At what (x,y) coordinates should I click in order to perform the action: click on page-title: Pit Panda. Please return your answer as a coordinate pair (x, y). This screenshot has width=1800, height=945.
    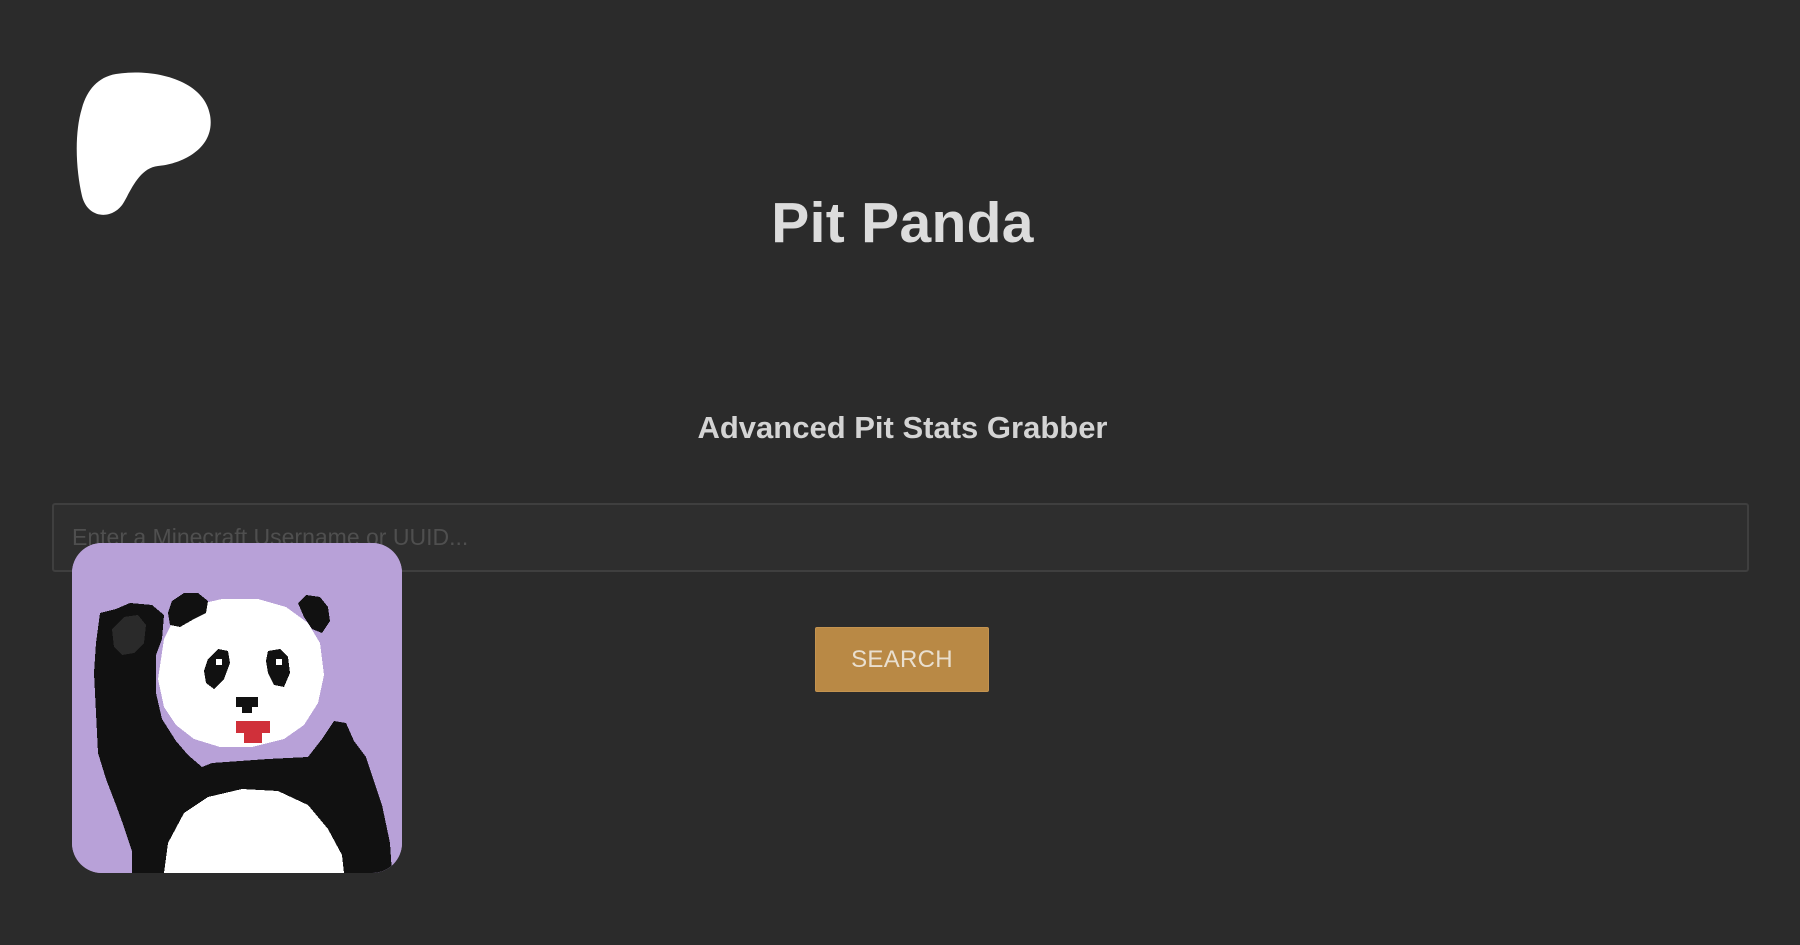
    Looking at the image, I should click on (902, 223).